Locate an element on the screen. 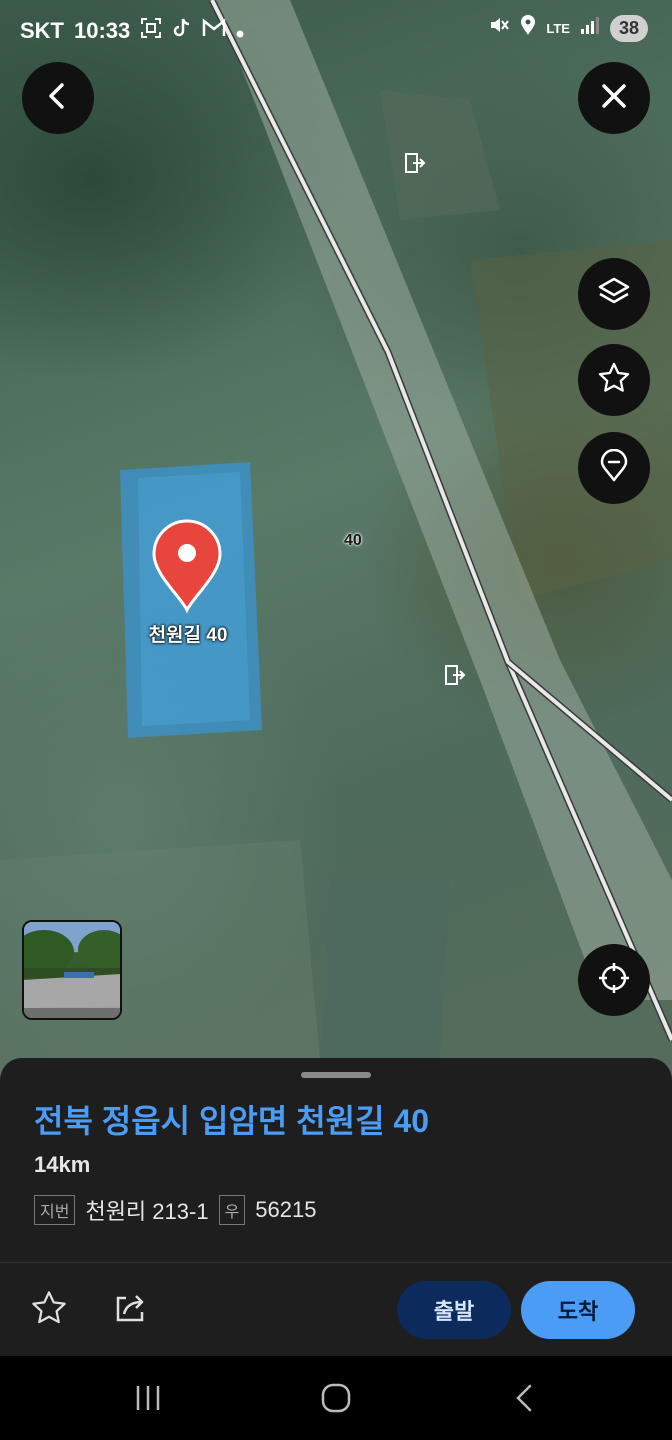 The width and height of the screenshot is (672, 1440). status-bar: SKT 10:33 LTE 38 is located at coordinates (336, 30).